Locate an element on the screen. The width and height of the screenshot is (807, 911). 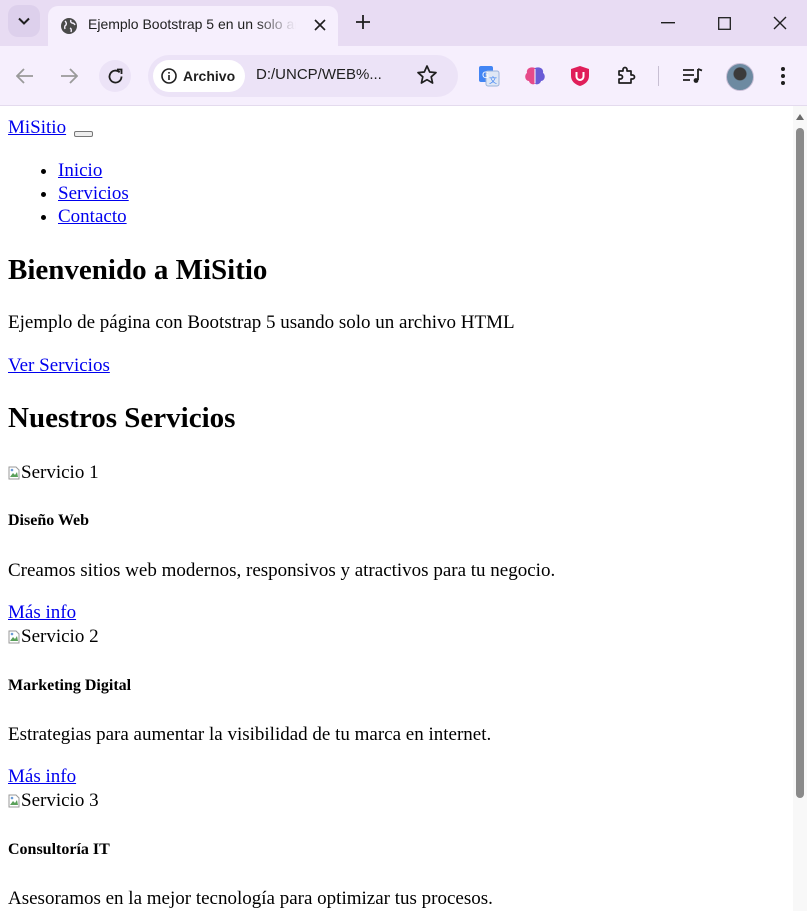
services-title: Nuestros Servicios is located at coordinates (122, 418).